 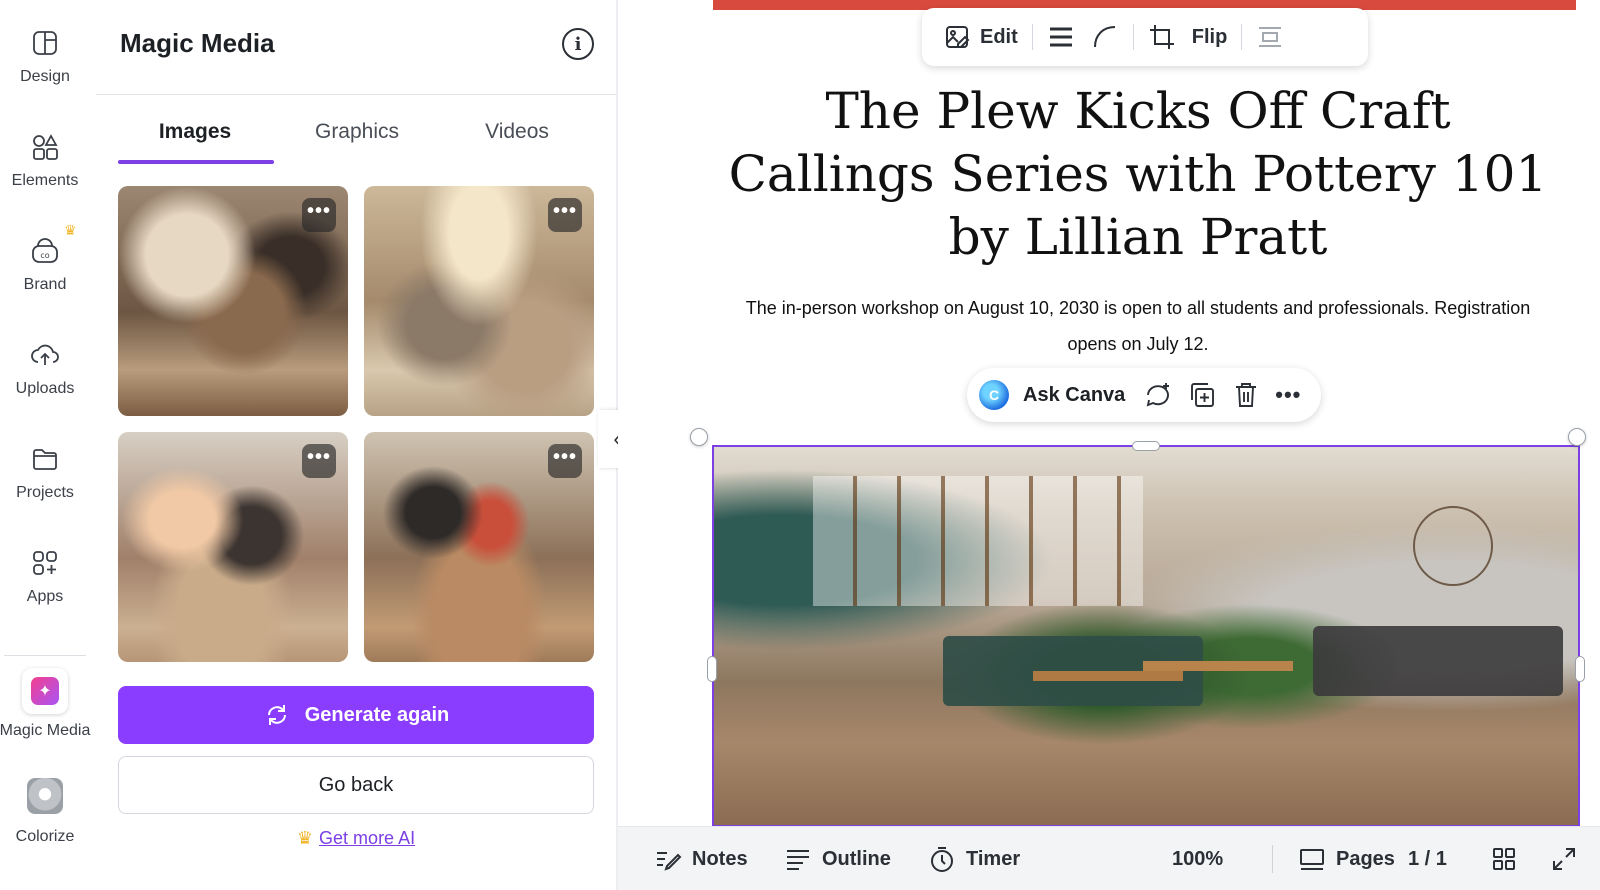 I want to click on active-tab-indicator, so click(x=196, y=162).